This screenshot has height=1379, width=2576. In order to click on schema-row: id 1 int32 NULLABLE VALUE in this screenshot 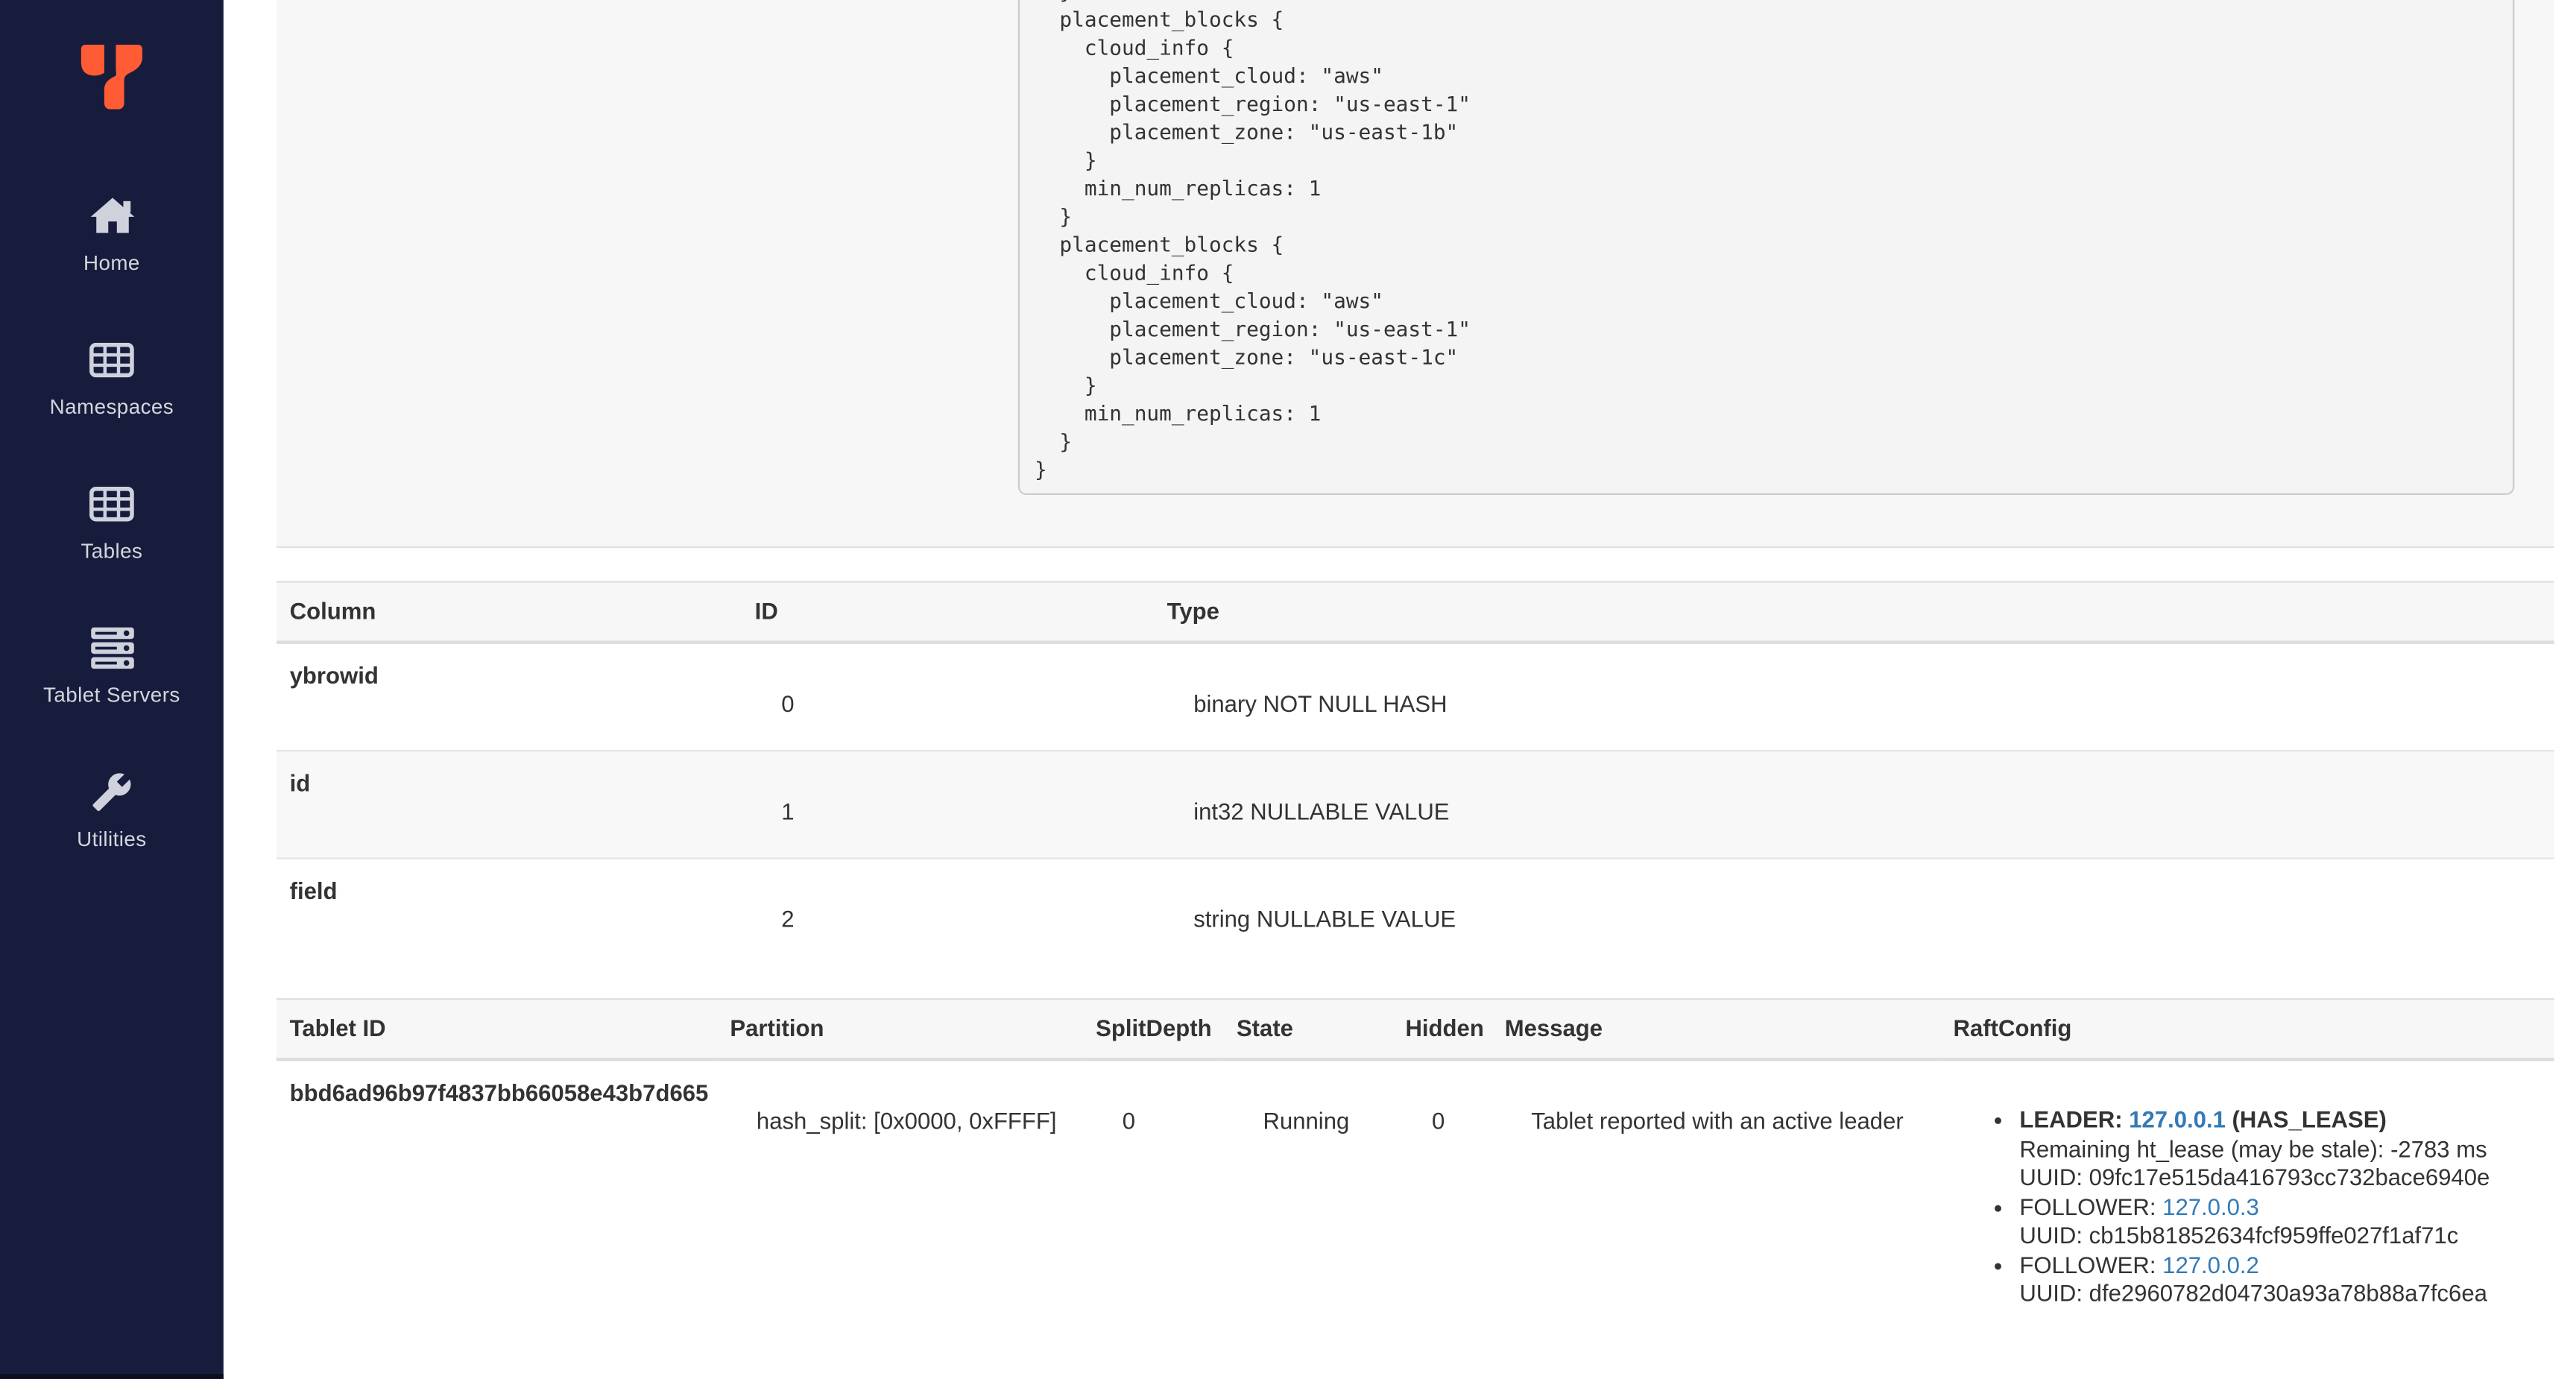, I will do `click(1415, 803)`.